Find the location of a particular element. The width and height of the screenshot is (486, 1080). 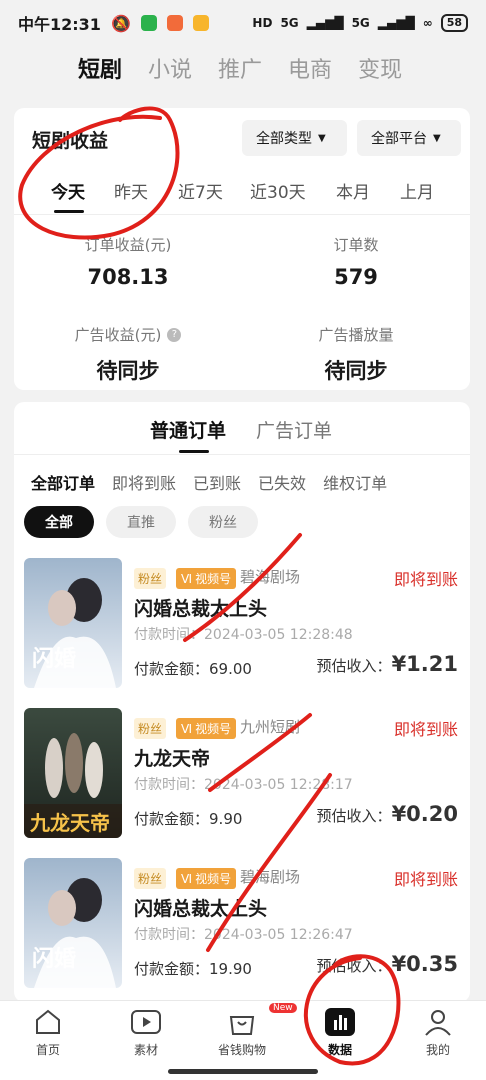

order-status-tabs: 全部订单 即将到账 已到账 已失效 维权订单 is located at coordinates (209, 482).